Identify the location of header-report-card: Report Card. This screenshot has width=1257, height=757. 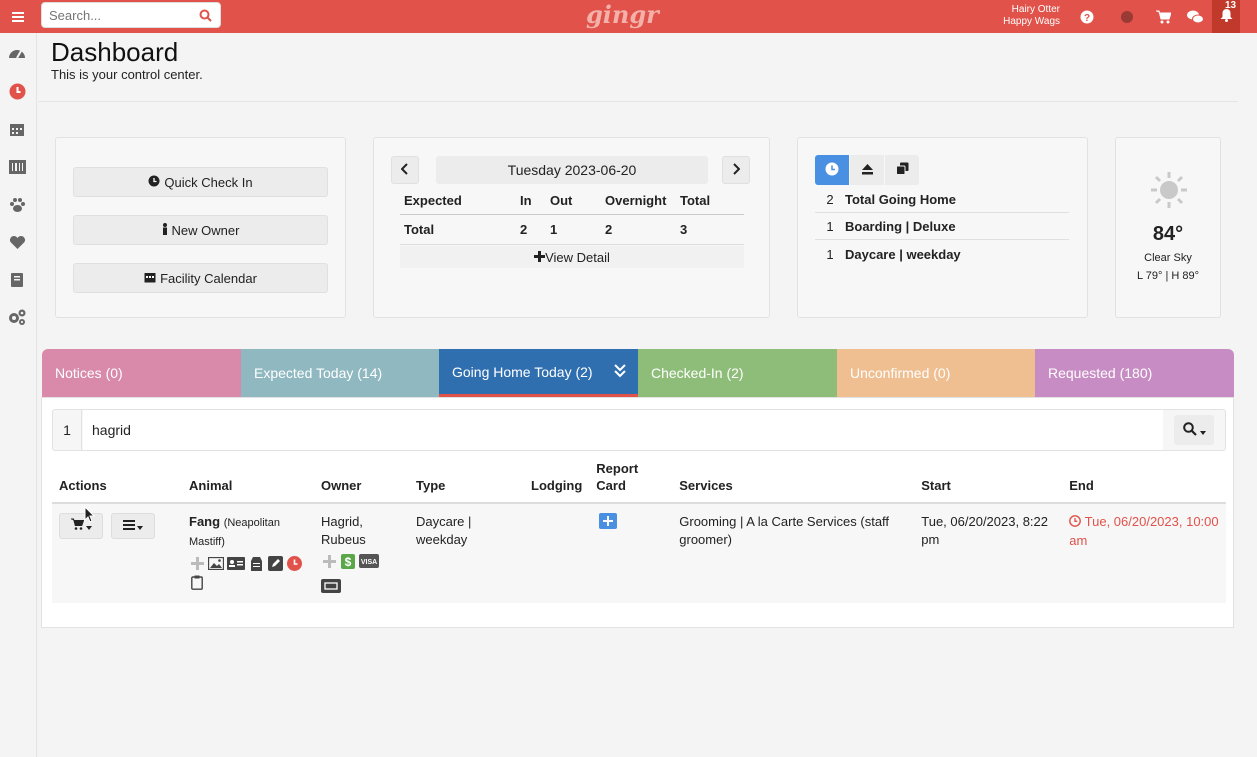
(631, 482).